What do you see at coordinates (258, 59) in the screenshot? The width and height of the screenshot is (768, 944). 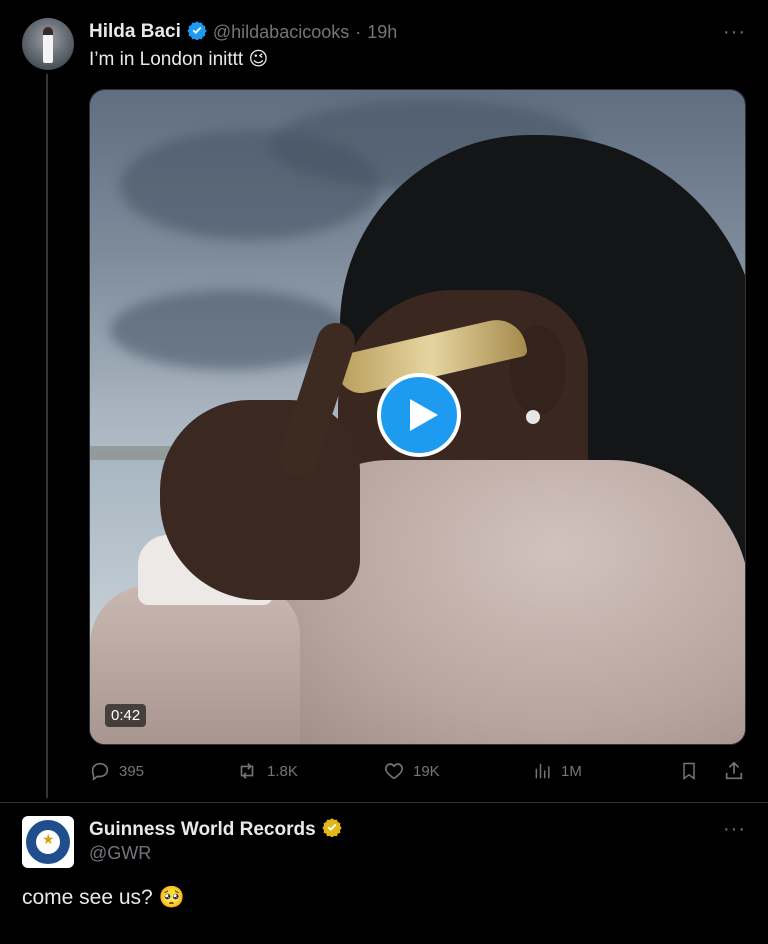 I see `wink-emoji: 😉` at bounding box center [258, 59].